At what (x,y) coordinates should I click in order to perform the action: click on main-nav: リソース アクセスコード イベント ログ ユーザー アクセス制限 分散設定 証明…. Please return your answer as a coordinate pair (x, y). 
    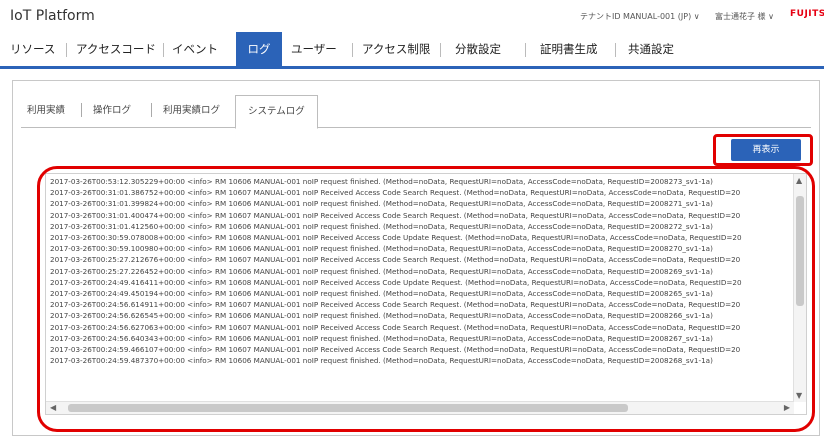
    Looking at the image, I should click on (412, 50).